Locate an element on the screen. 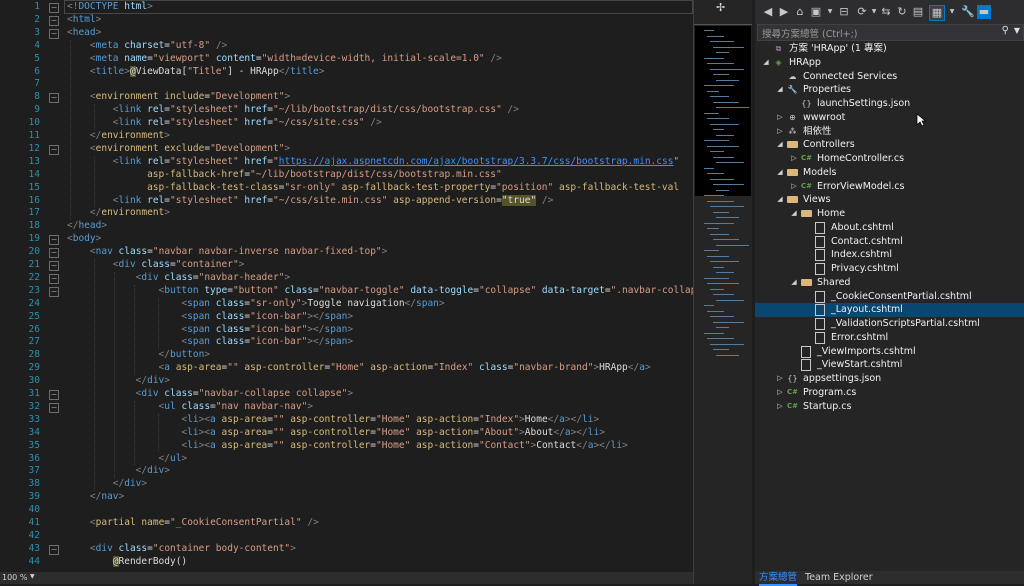 Image resolution: width=1024 pixels, height=586 pixels. sync-icon: ⇆ is located at coordinates (886, 12).